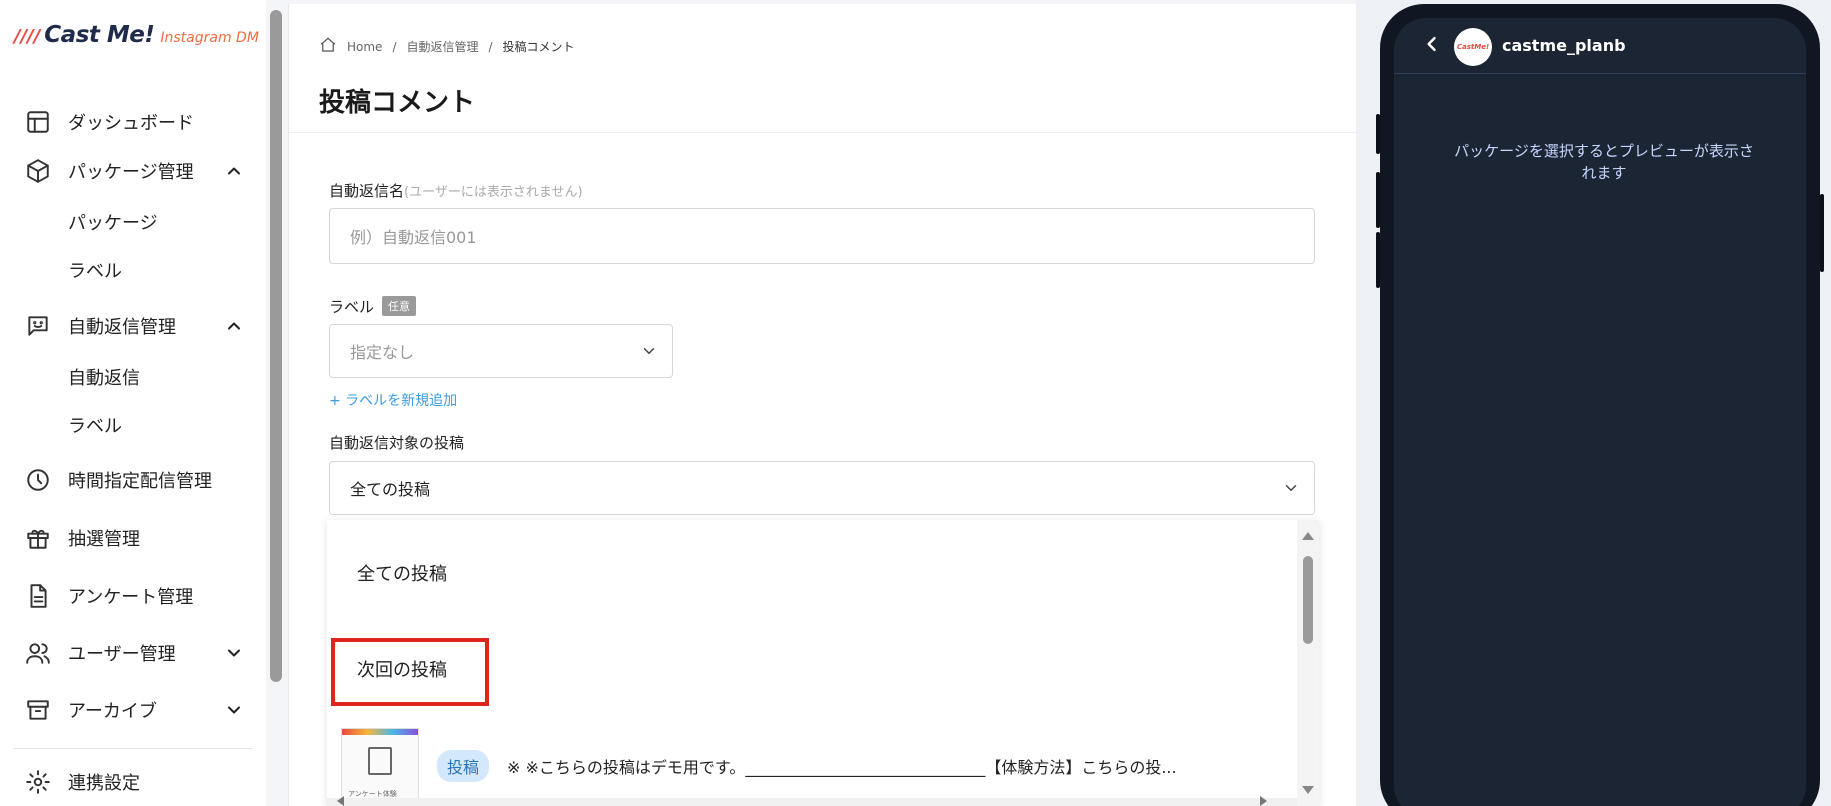 This screenshot has height=806, width=1831. I want to click on sidebar-item-label: アンケート管理, so click(131, 597).